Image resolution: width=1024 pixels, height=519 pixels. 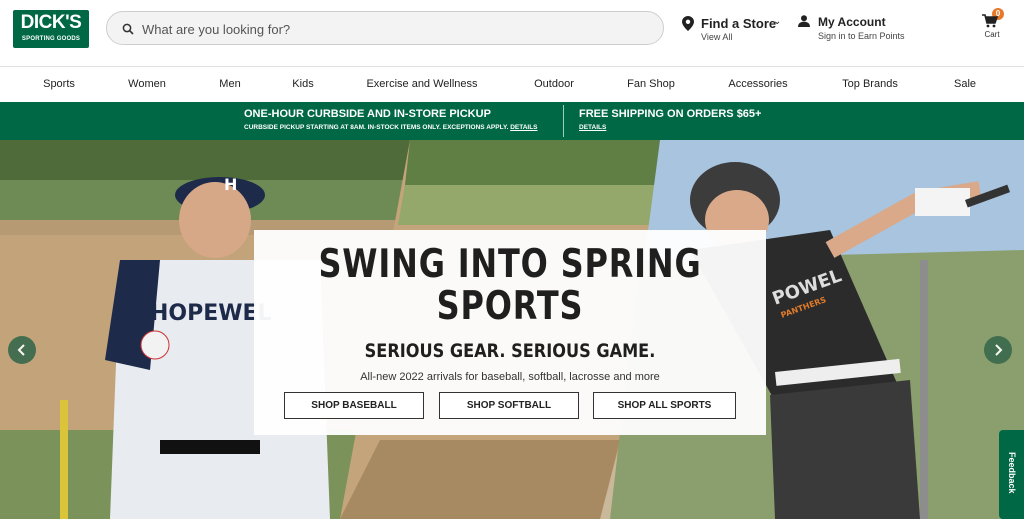 I want to click on shipping-details-link: DETAILS, so click(x=592, y=127).